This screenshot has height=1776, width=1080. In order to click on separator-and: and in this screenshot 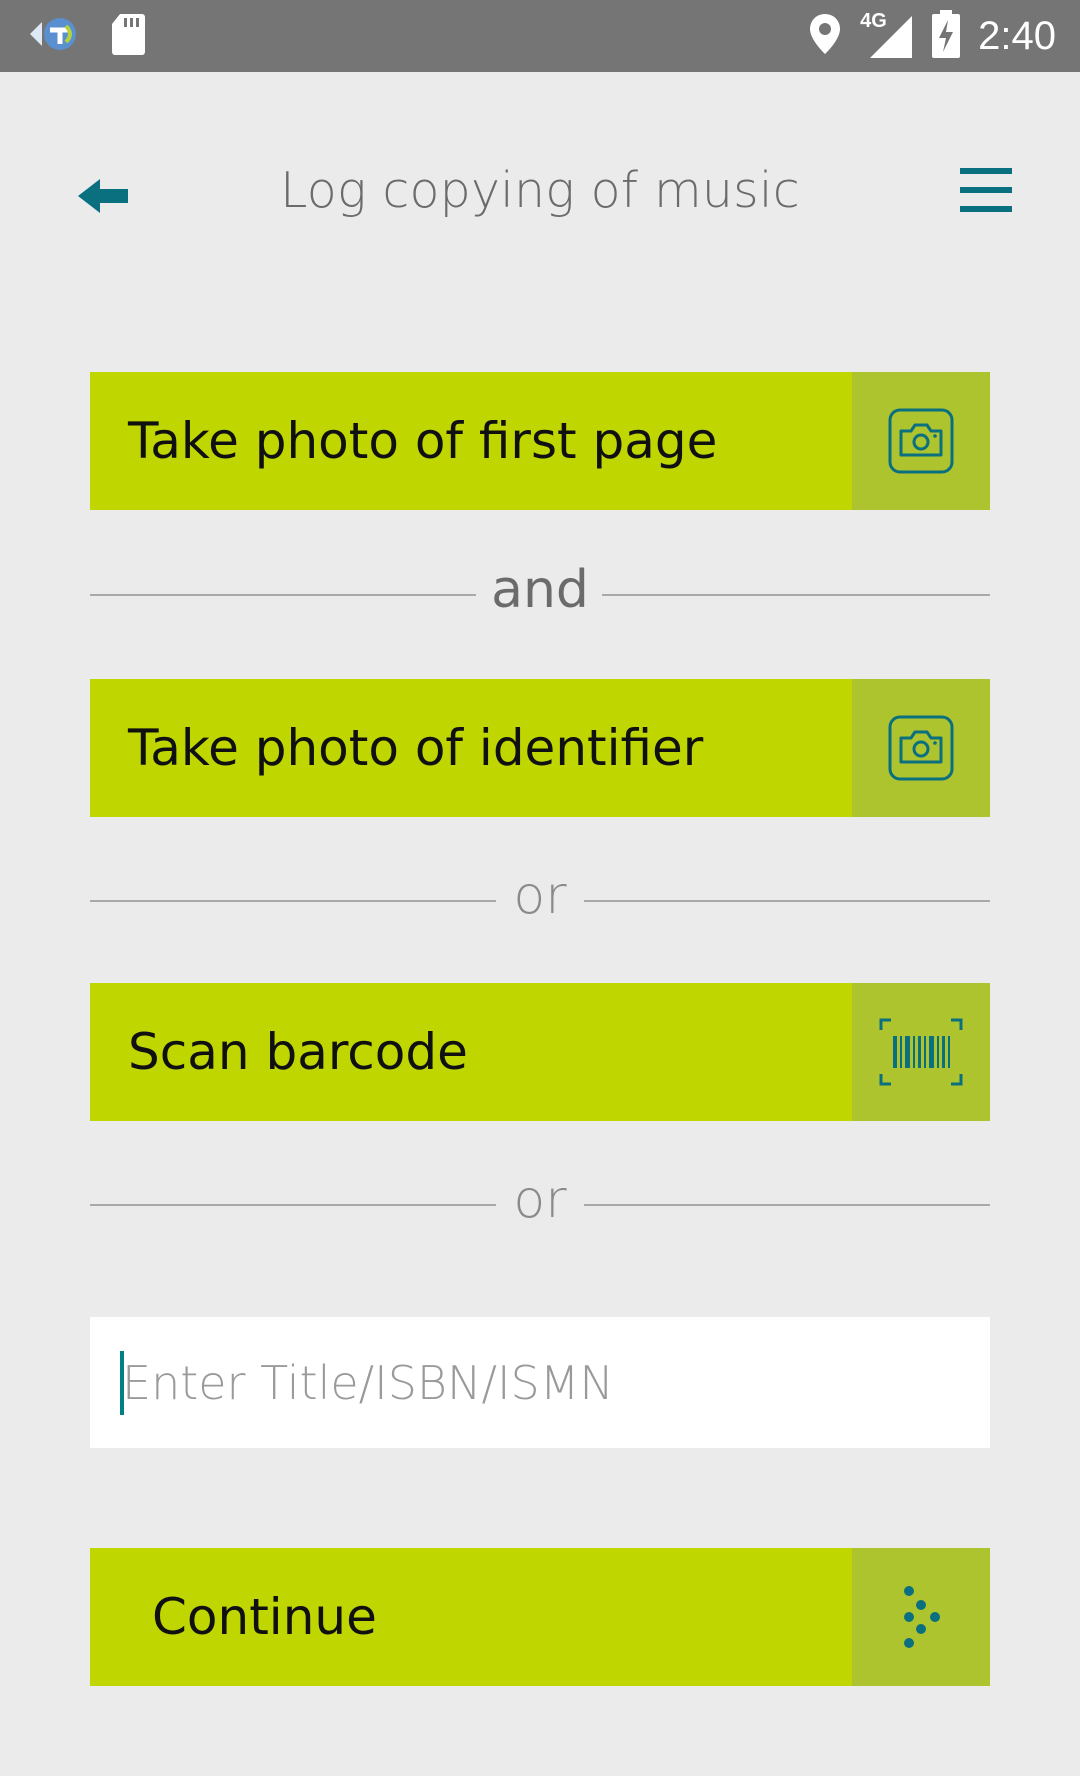, I will do `click(540, 594)`.